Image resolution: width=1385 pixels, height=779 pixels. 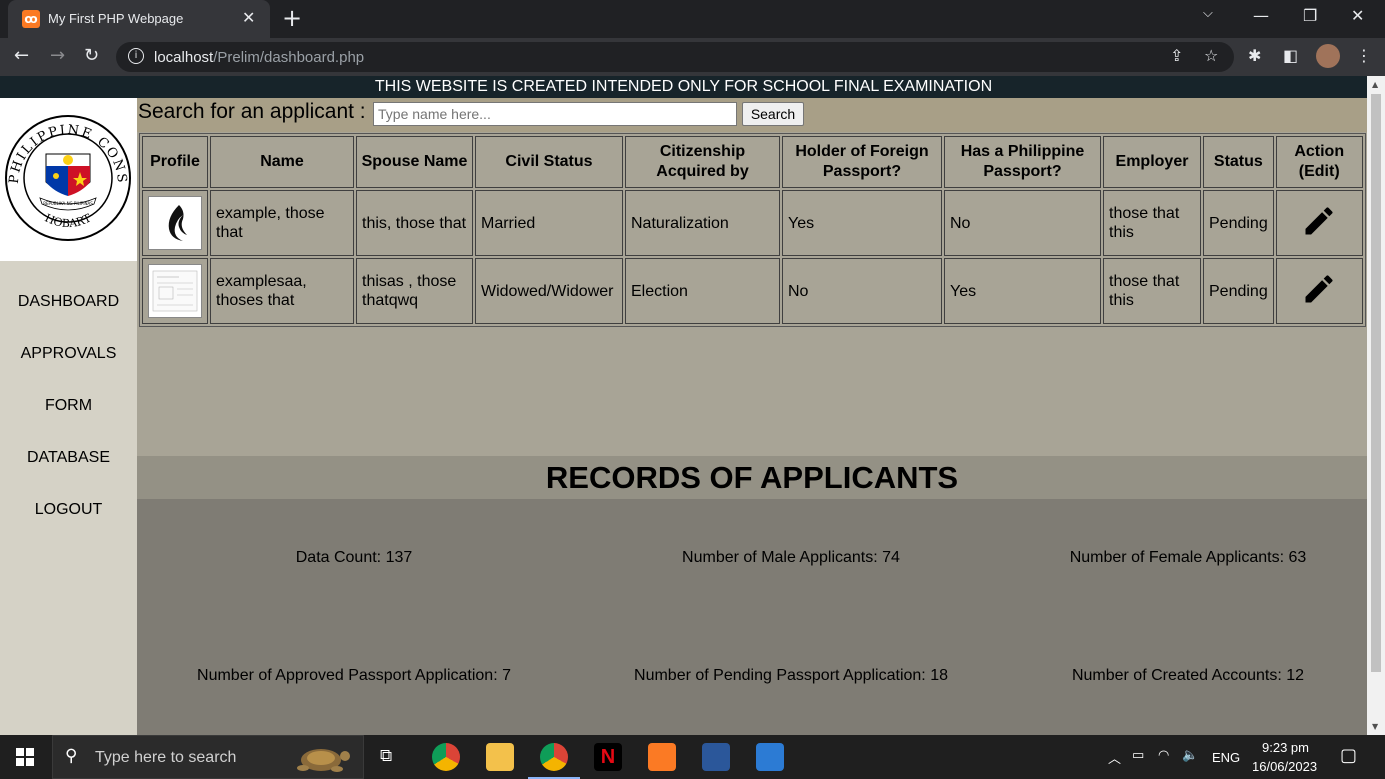 What do you see at coordinates (57, 55) in the screenshot?
I see `forward-arrow-icon: →` at bounding box center [57, 55].